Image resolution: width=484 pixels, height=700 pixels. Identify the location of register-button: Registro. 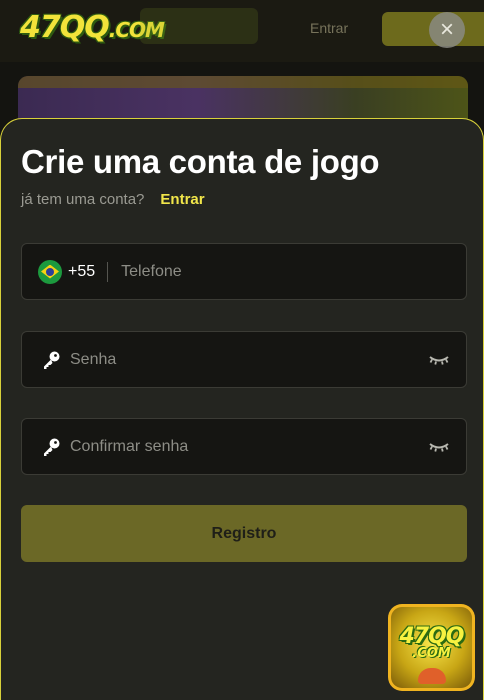
(244, 533).